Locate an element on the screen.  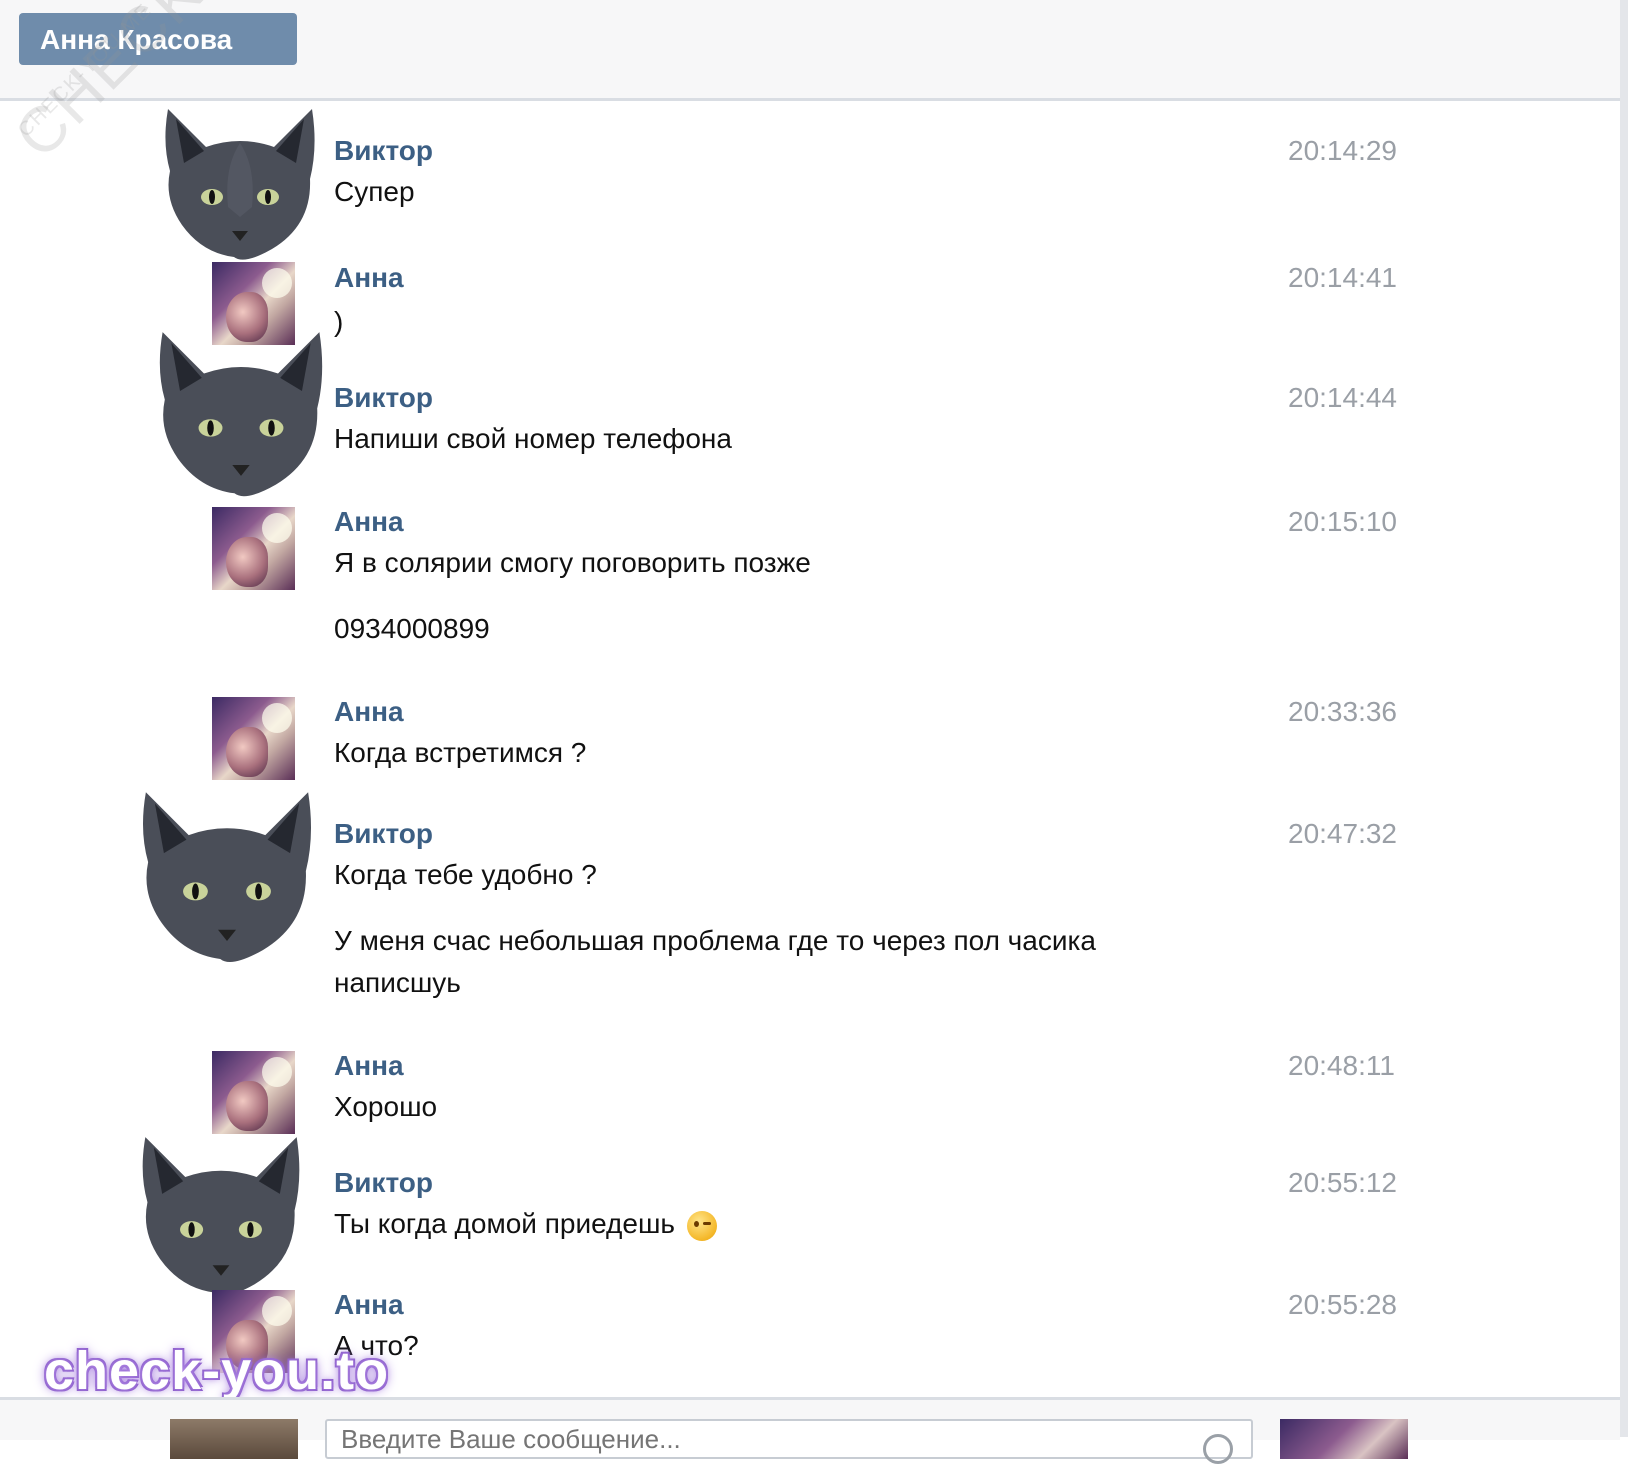
brand-watermark: check-you.to is located at coordinates (217, 1371).